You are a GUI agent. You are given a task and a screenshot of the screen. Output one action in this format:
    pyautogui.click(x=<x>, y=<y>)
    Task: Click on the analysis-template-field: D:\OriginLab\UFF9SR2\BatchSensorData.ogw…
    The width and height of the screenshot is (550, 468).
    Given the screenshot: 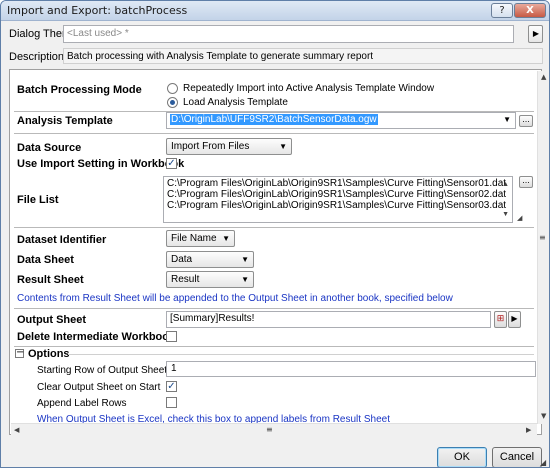 What is the action you would take?
    pyautogui.click(x=341, y=120)
    